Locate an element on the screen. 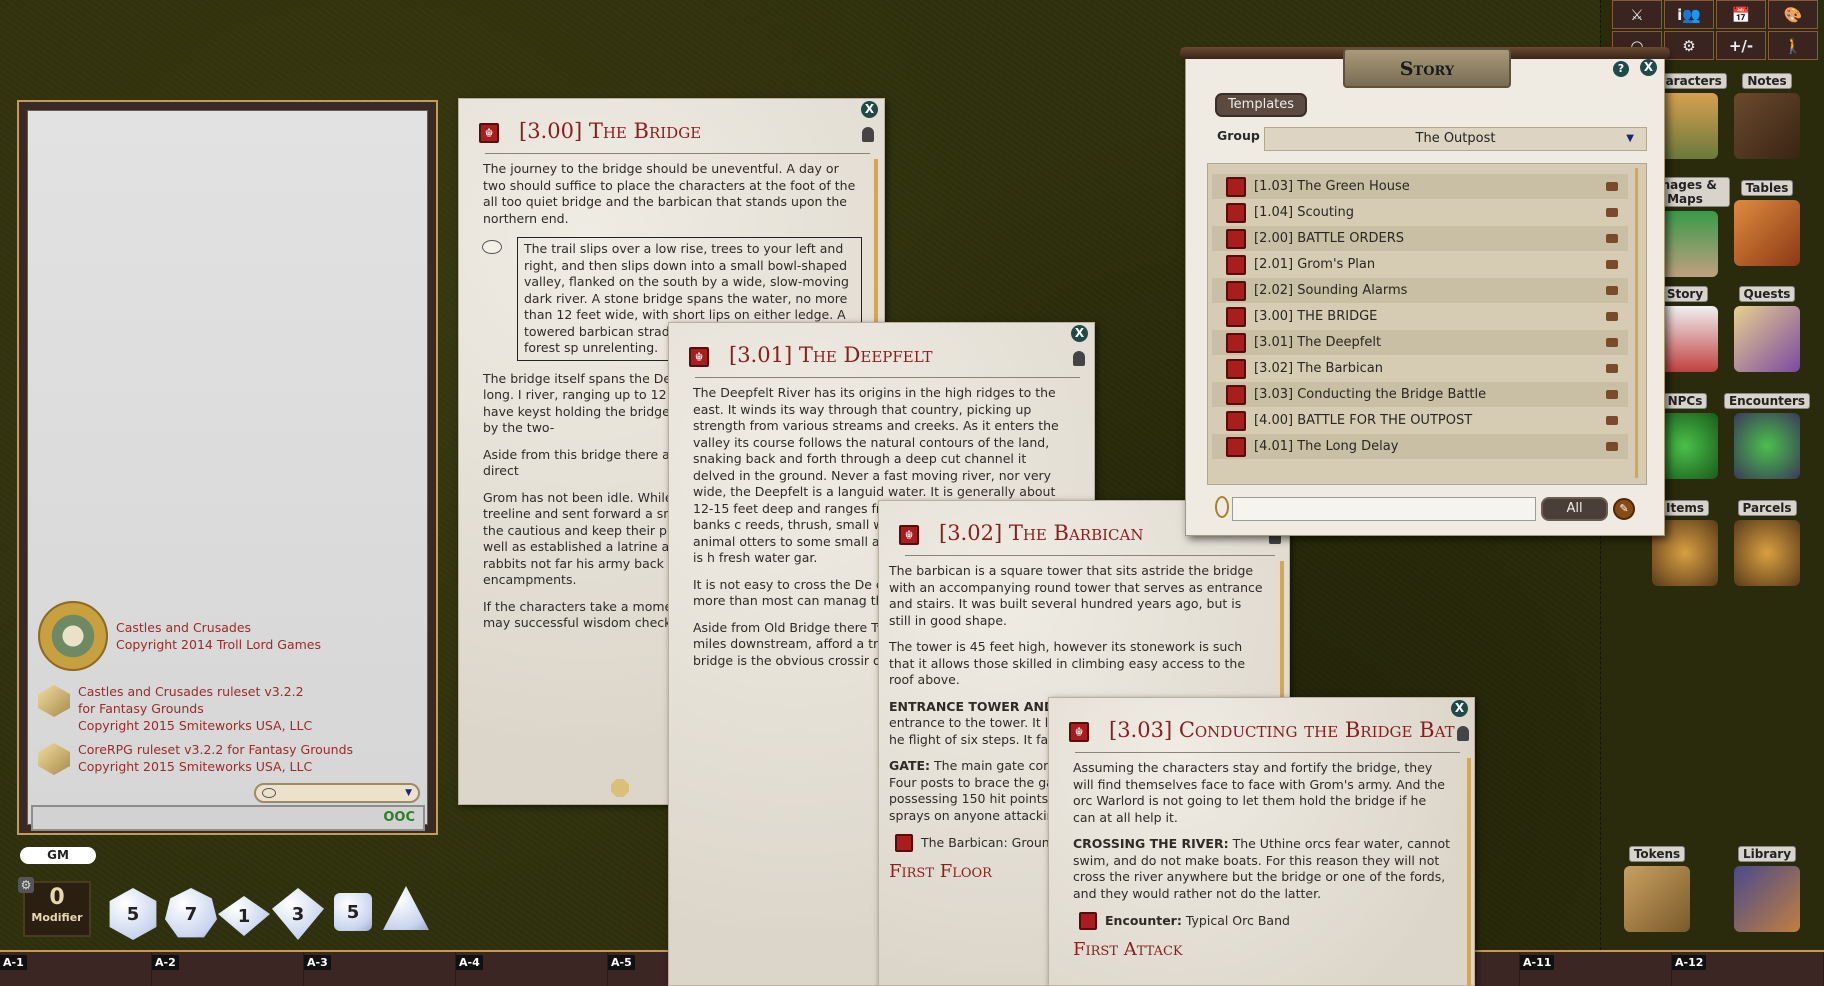  chat-mode-dropdown: ▼ is located at coordinates (337, 793).